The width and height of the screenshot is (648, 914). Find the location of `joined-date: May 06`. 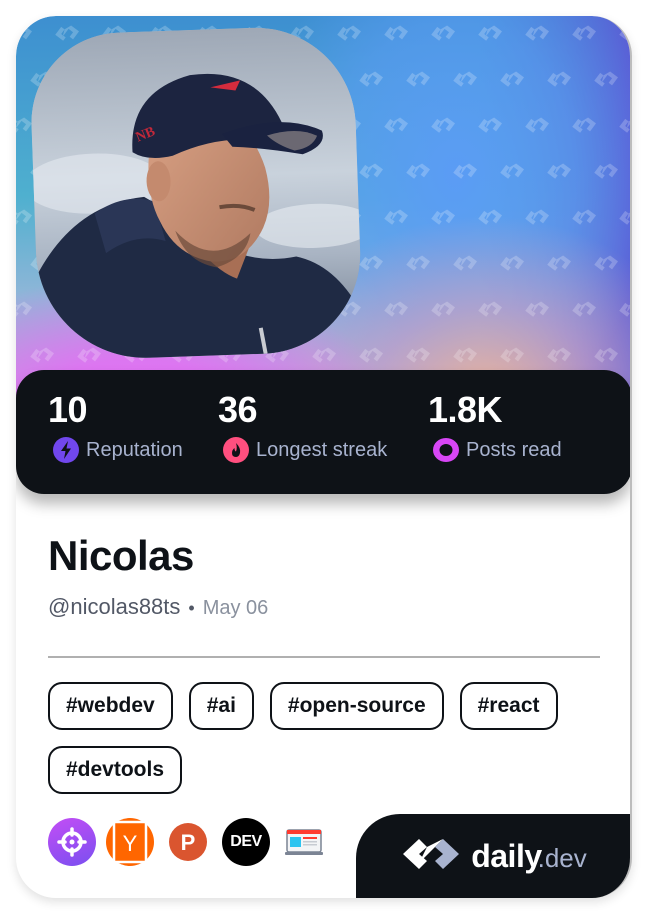

joined-date: May 06 is located at coordinates (235, 608).